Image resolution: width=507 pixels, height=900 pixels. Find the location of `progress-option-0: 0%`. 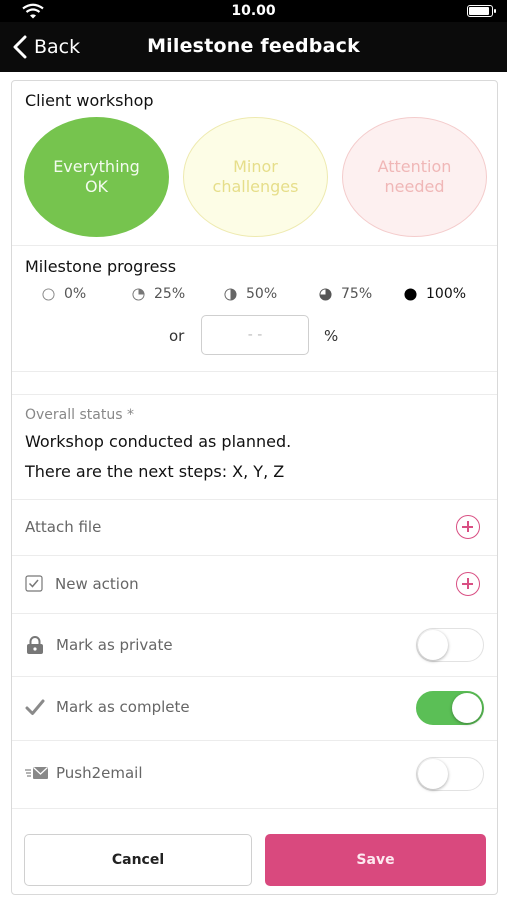

progress-option-0: 0% is located at coordinates (64, 294).